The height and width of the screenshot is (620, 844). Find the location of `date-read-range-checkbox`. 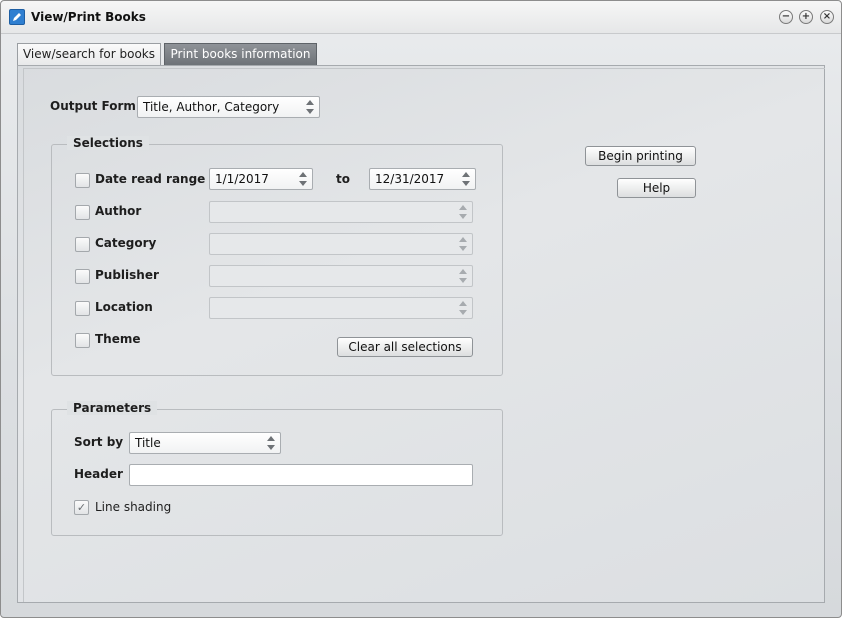

date-read-range-checkbox is located at coordinates (82, 180).